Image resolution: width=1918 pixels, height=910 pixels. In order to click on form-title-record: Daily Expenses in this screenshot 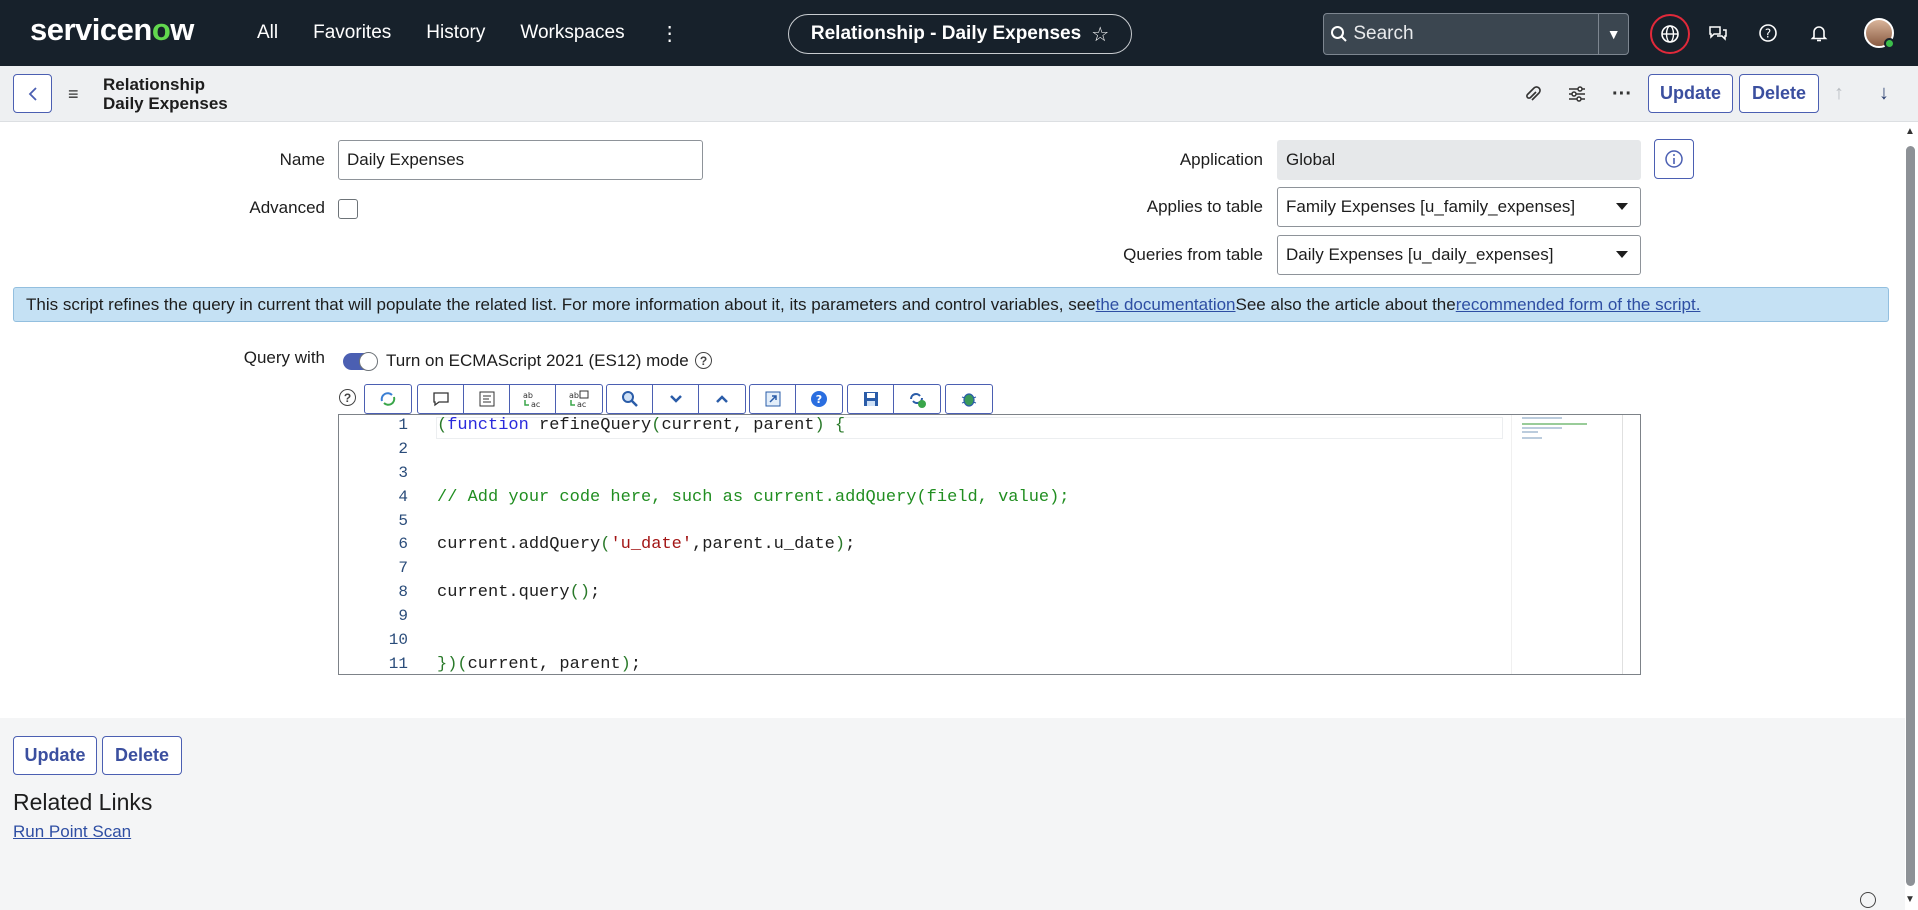, I will do `click(165, 103)`.